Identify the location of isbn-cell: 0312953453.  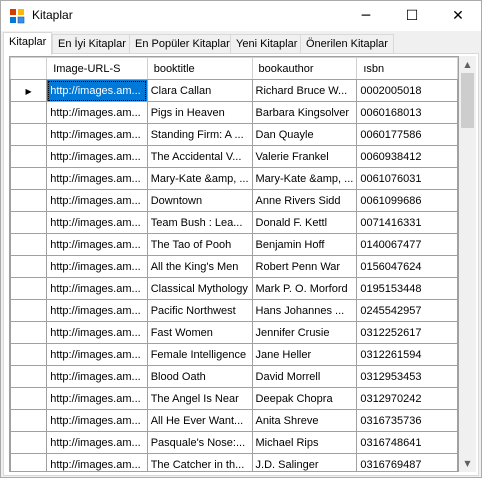
(407, 376).